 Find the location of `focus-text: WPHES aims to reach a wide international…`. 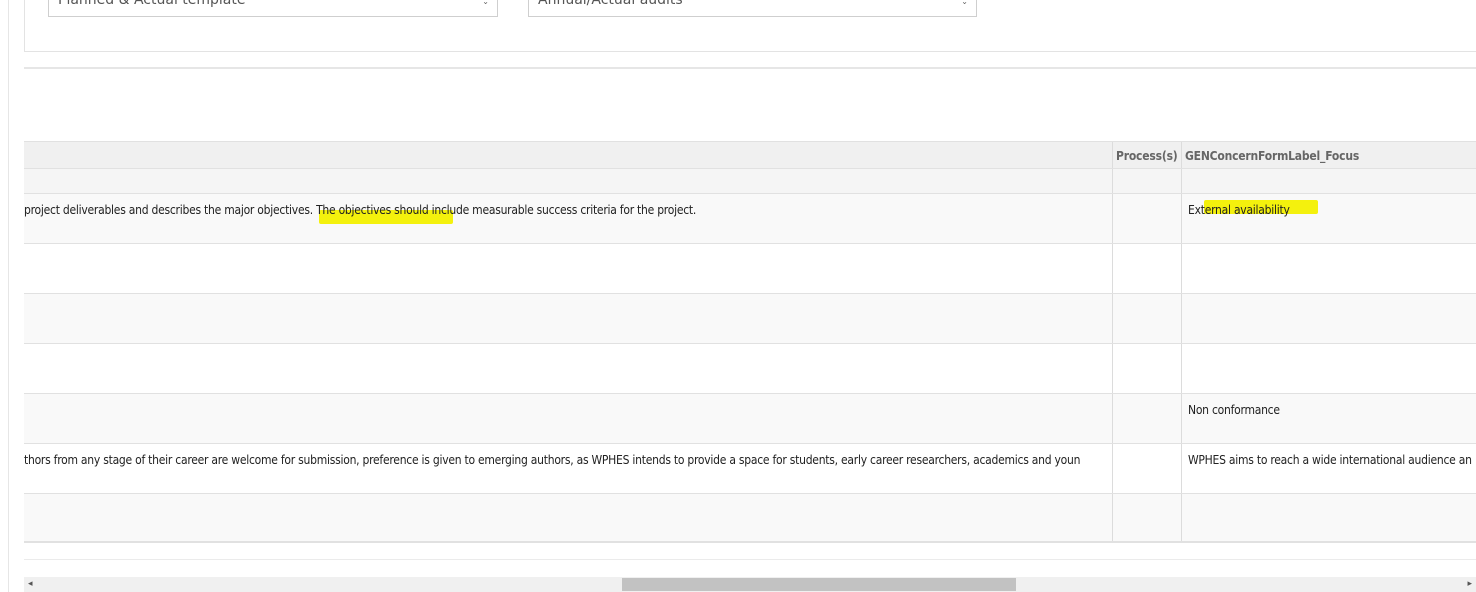

focus-text: WPHES aims to reach a wide international… is located at coordinates (1330, 460).